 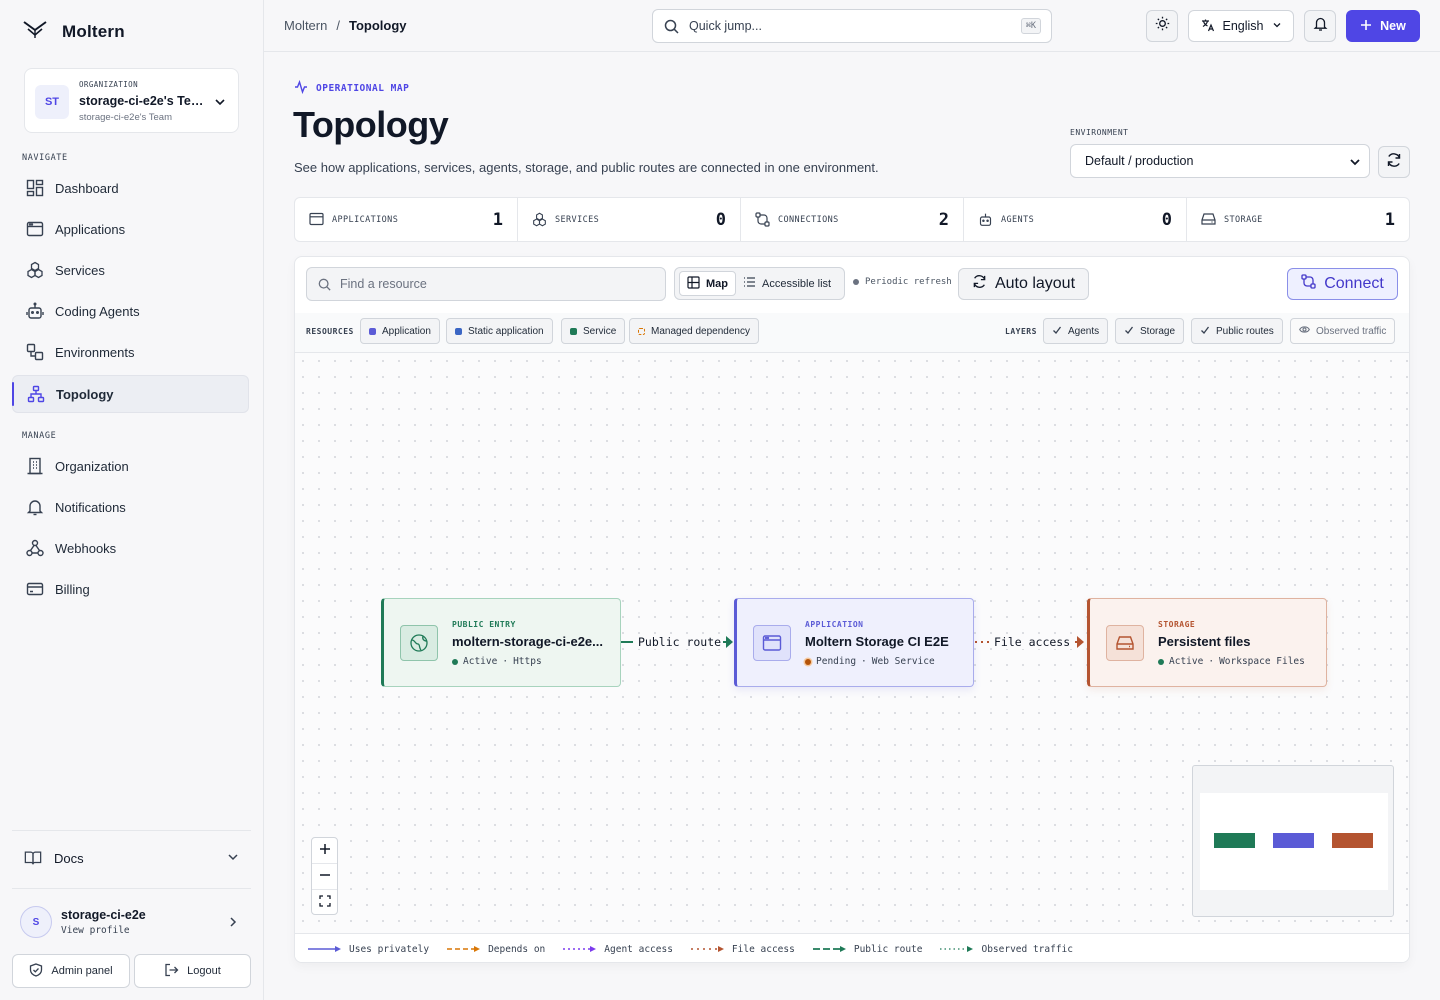 What do you see at coordinates (1366, 26) in the screenshot?
I see `plus-icon` at bounding box center [1366, 26].